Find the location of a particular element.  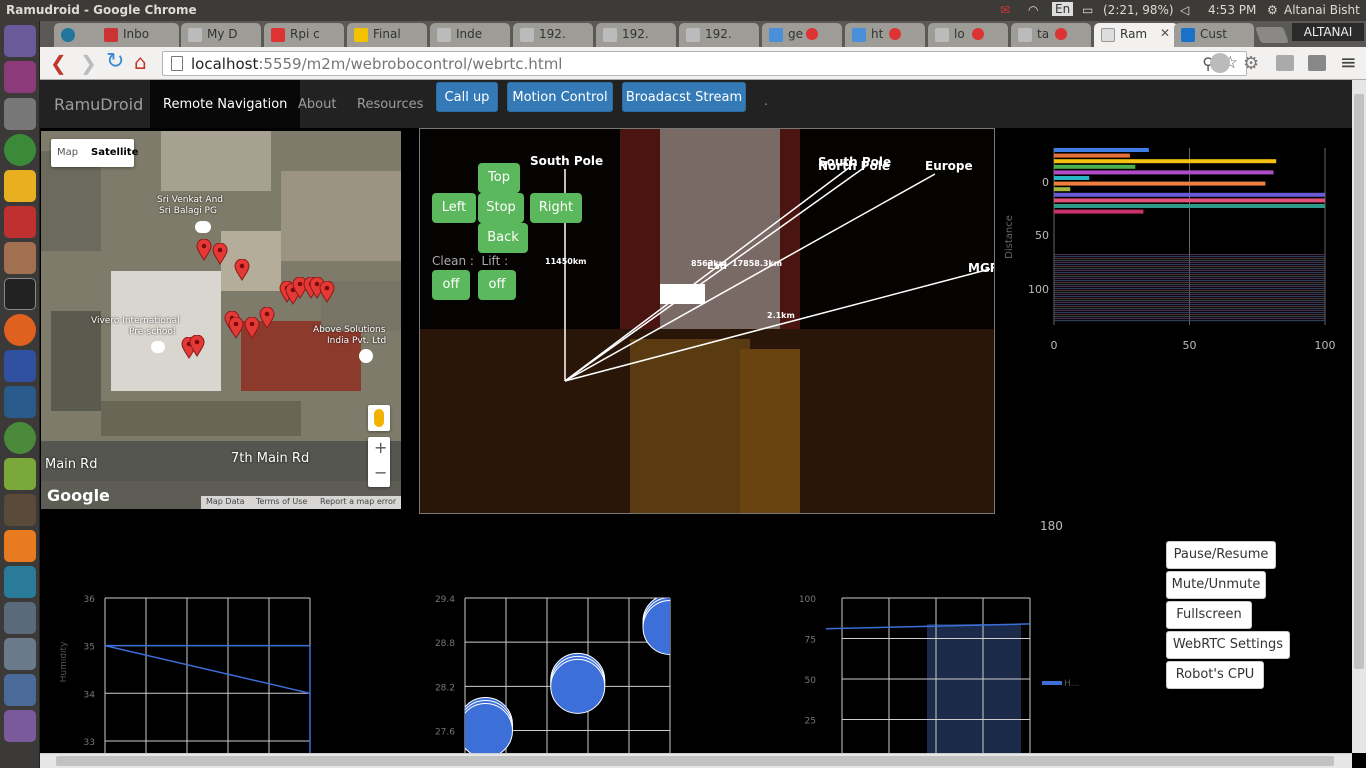

motion-control-button: Motion Control is located at coordinates (560, 97).